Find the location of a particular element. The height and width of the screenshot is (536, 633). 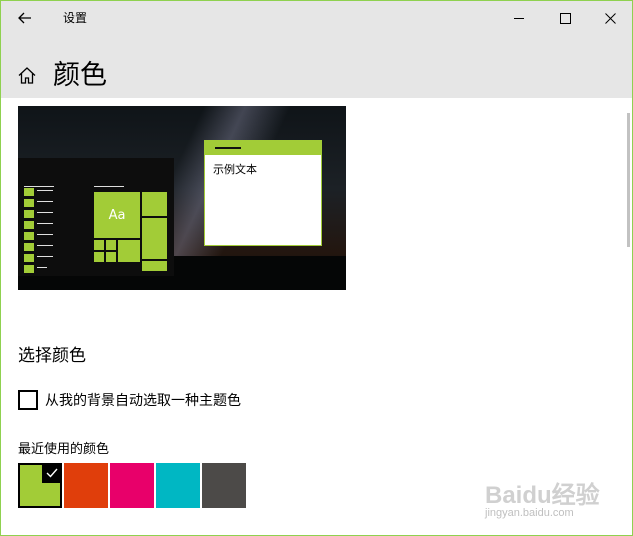

sample-text: 示例文本 is located at coordinates (235, 169).